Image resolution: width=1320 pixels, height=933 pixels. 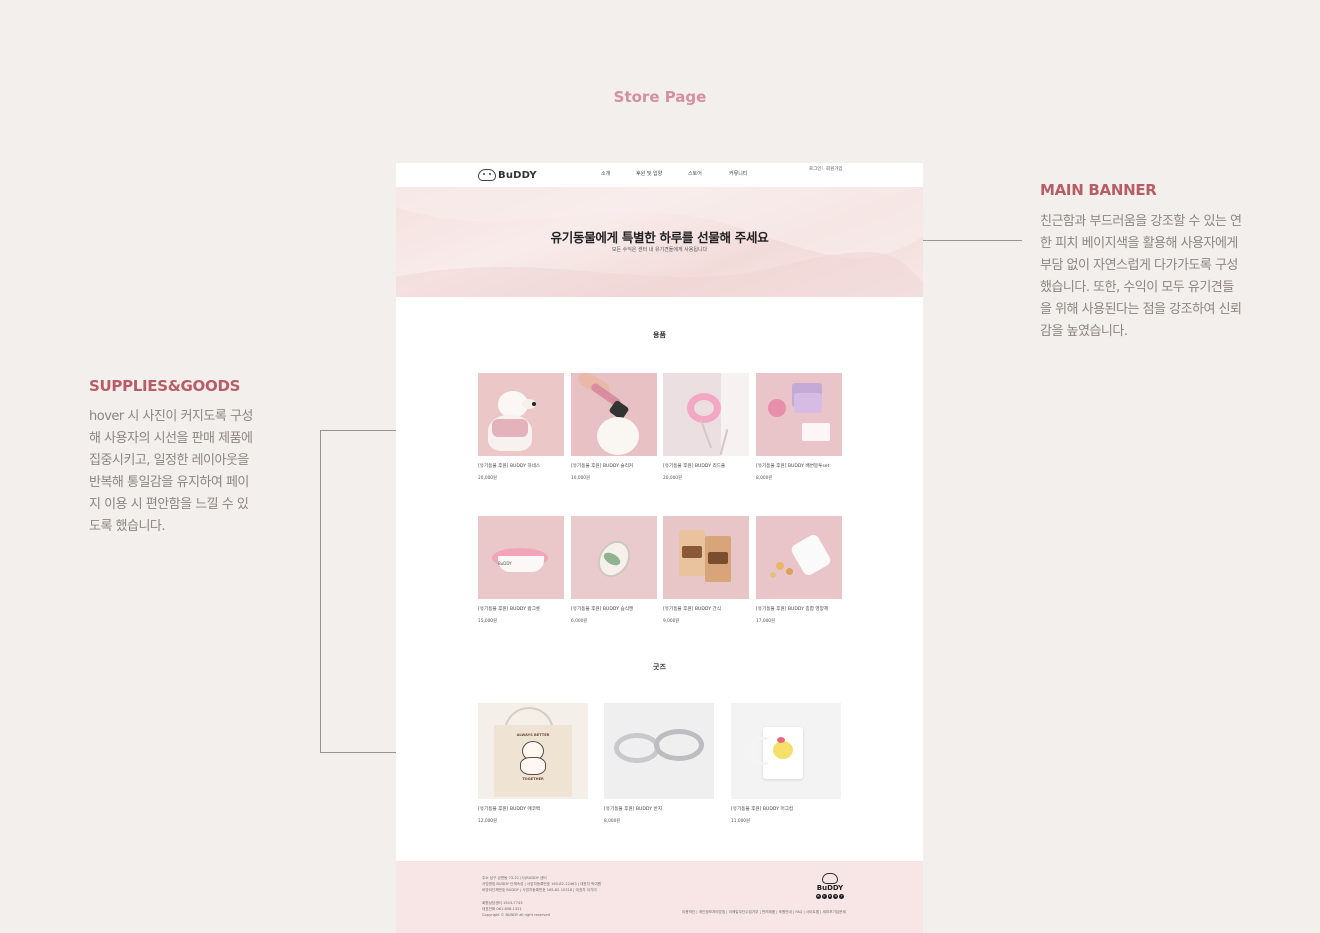 What do you see at coordinates (533, 751) in the screenshot?
I see `eco-bag-photo: ALWAYS BETTER TOGETHER` at bounding box center [533, 751].